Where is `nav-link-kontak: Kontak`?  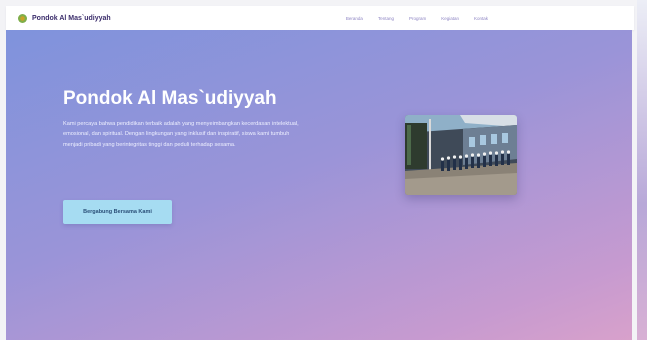
nav-link-kontak: Kontak is located at coordinates (481, 18).